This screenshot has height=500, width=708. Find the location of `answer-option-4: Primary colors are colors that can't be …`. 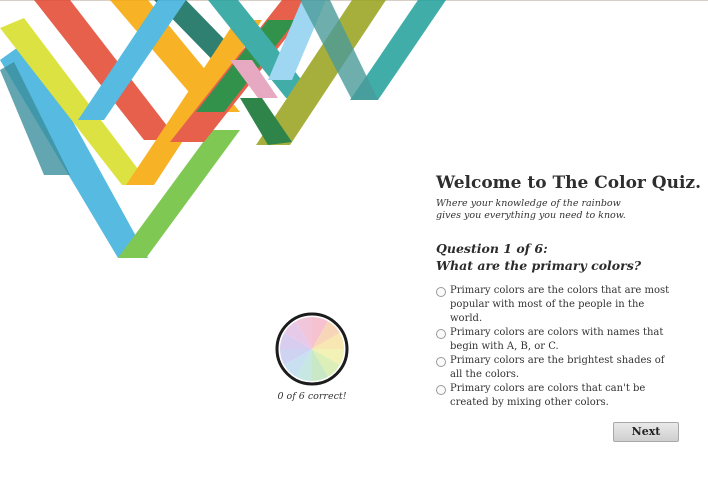

answer-option-4: Primary colors are colors that can't be … is located at coordinates (556, 396).